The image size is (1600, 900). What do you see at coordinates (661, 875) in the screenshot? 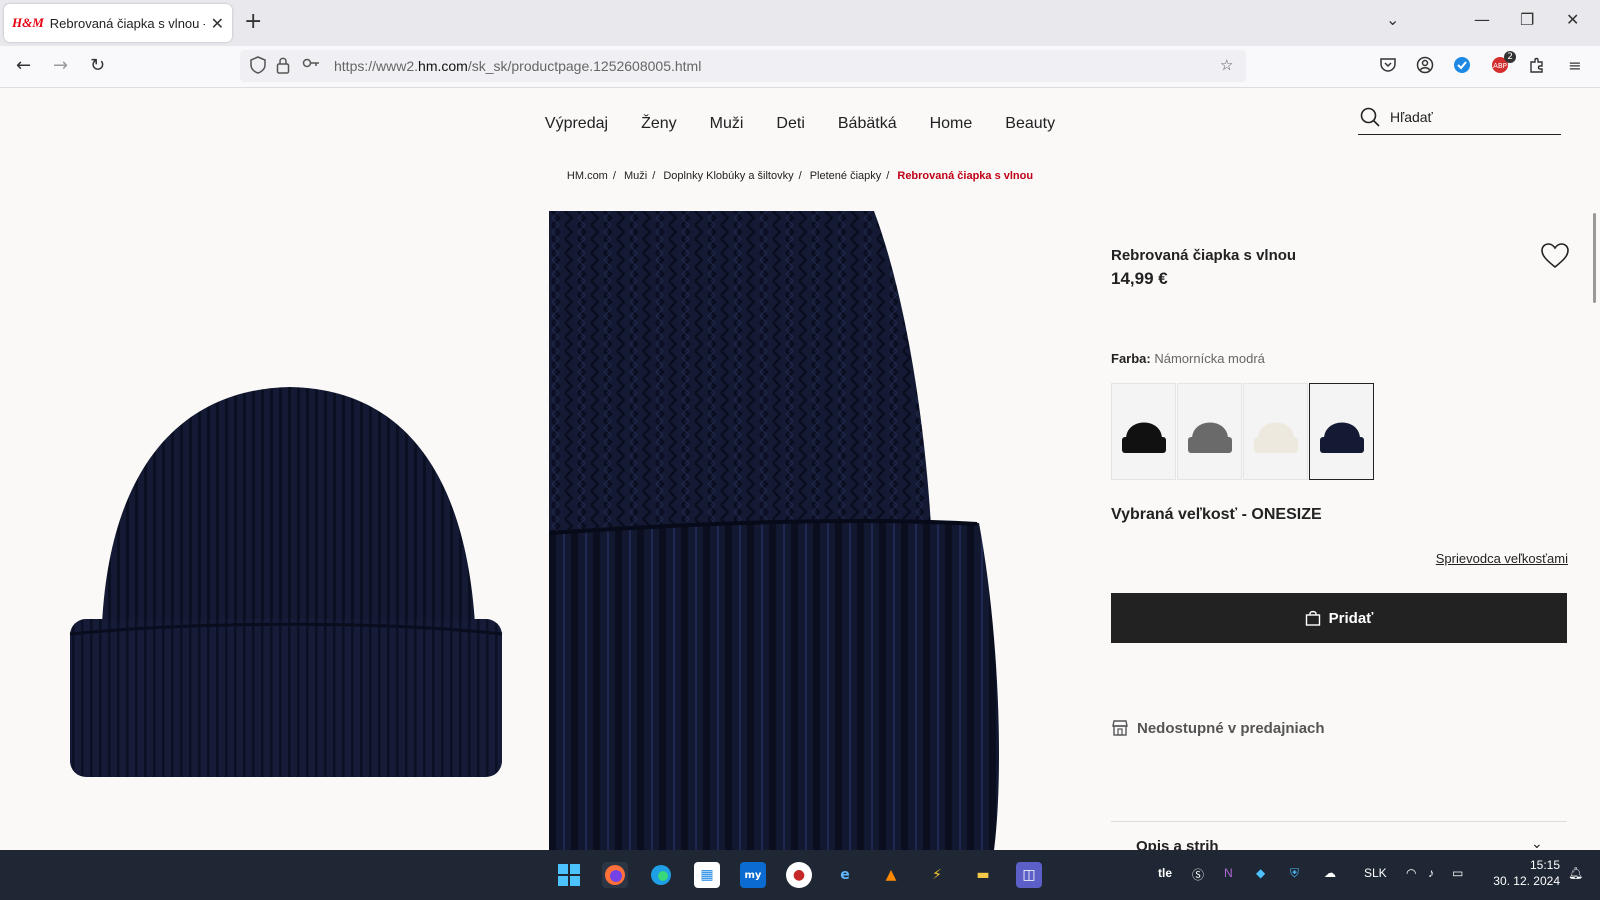
I see `edge-taskbar-icon` at bounding box center [661, 875].